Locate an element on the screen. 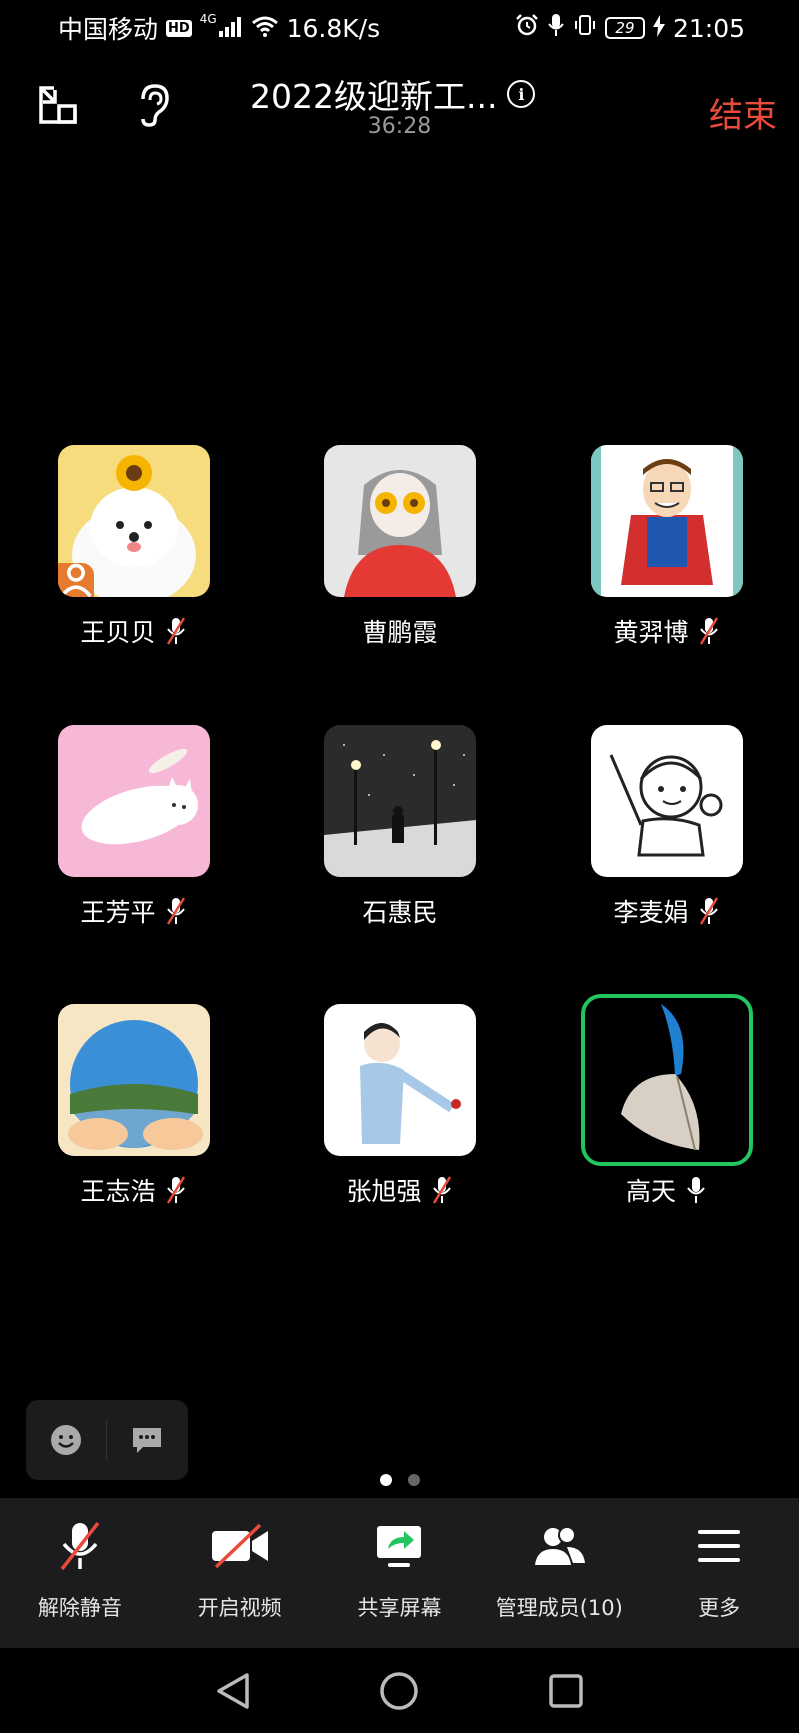 The height and width of the screenshot is (1733, 799). meeting-timer: 36:28 is located at coordinates (399, 126).